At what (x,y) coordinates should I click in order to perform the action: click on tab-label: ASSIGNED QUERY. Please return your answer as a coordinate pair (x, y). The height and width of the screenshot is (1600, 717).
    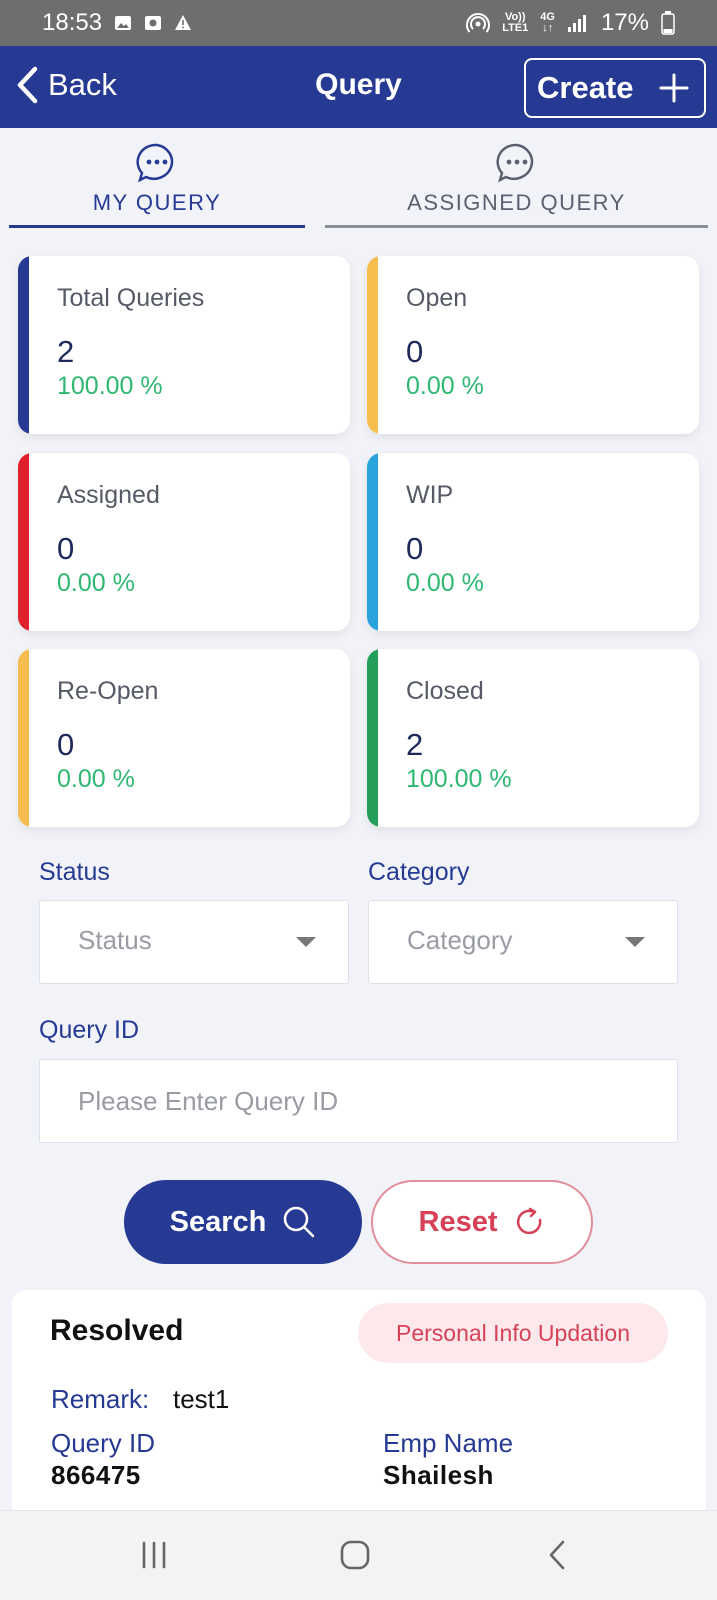
    Looking at the image, I should click on (516, 202).